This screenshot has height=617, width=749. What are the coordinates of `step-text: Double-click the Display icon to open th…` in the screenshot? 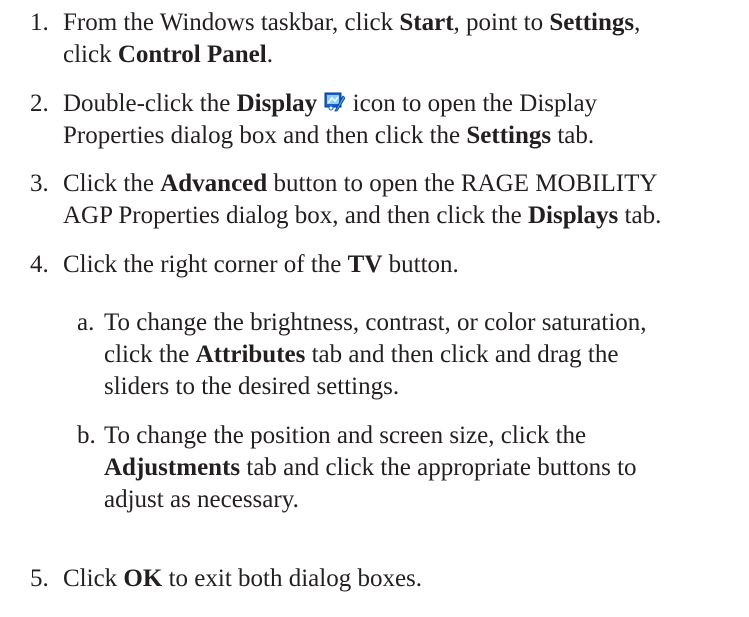 It's located at (330, 119).